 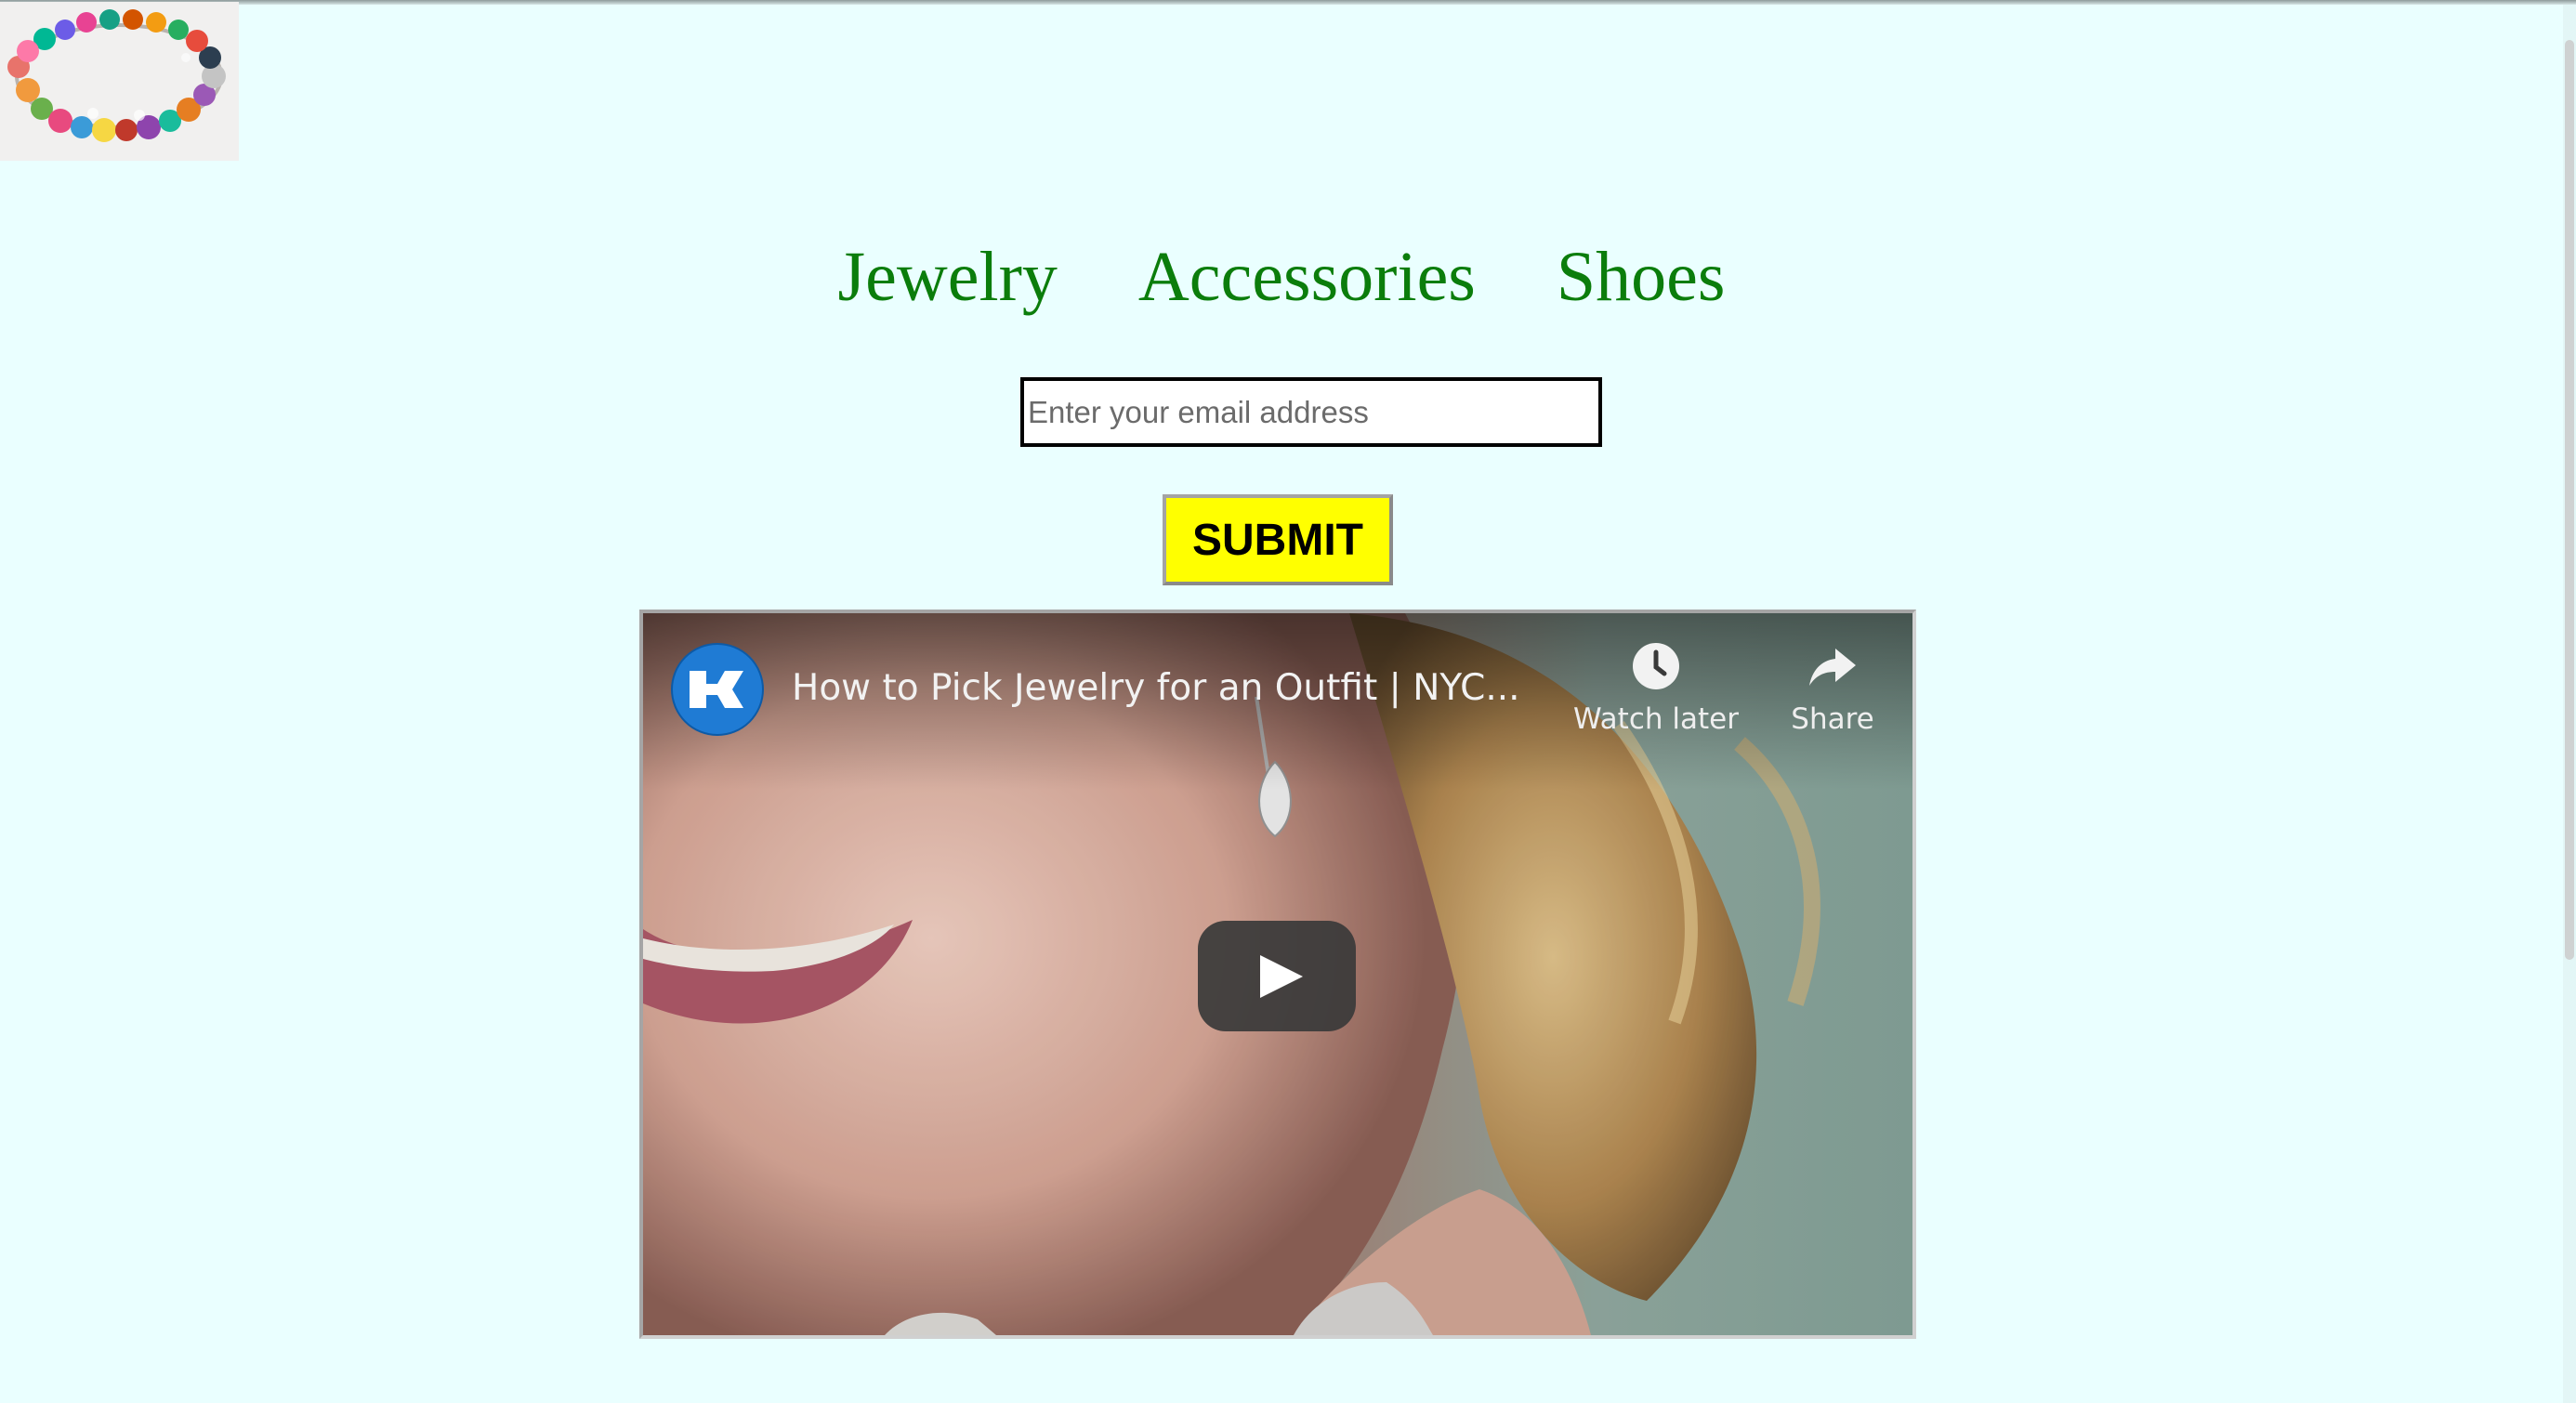 I want to click on top-border, so click(x=1288, y=2).